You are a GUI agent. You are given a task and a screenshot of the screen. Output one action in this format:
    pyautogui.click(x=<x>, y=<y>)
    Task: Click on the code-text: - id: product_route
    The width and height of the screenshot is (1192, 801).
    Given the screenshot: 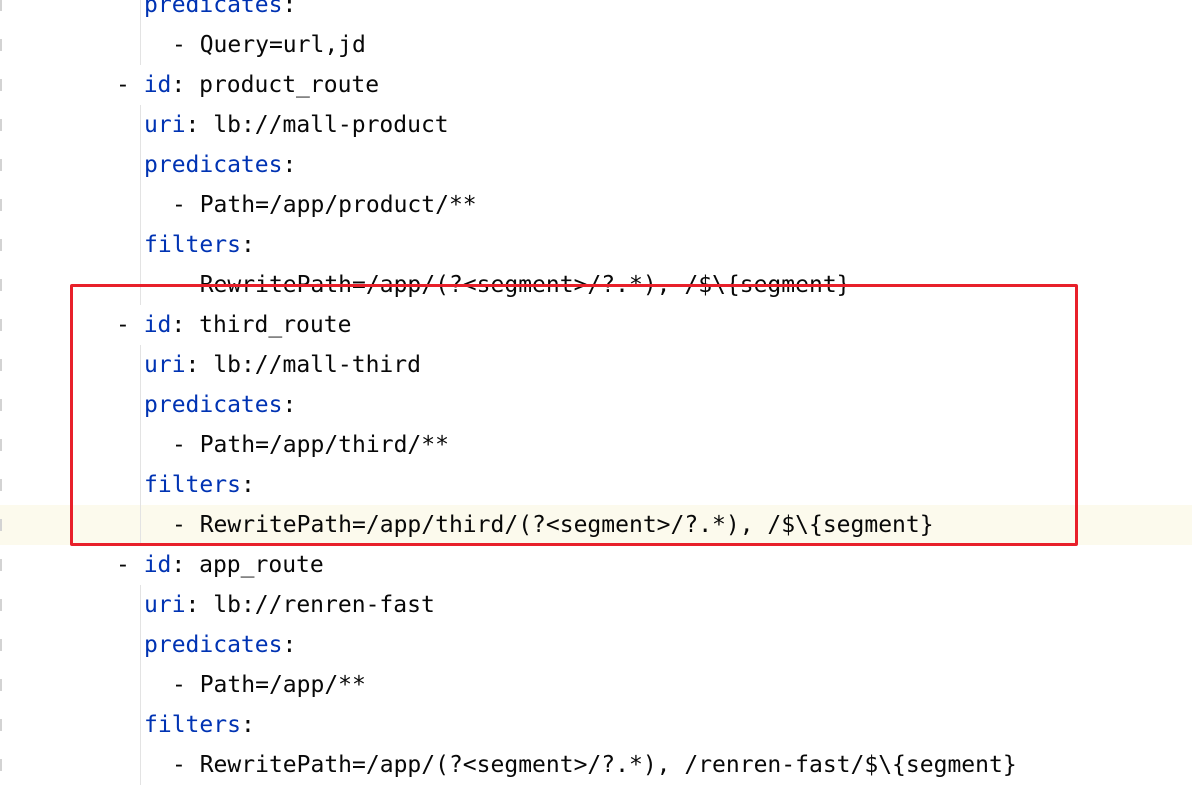 What is the action you would take?
    pyautogui.click(x=247, y=85)
    